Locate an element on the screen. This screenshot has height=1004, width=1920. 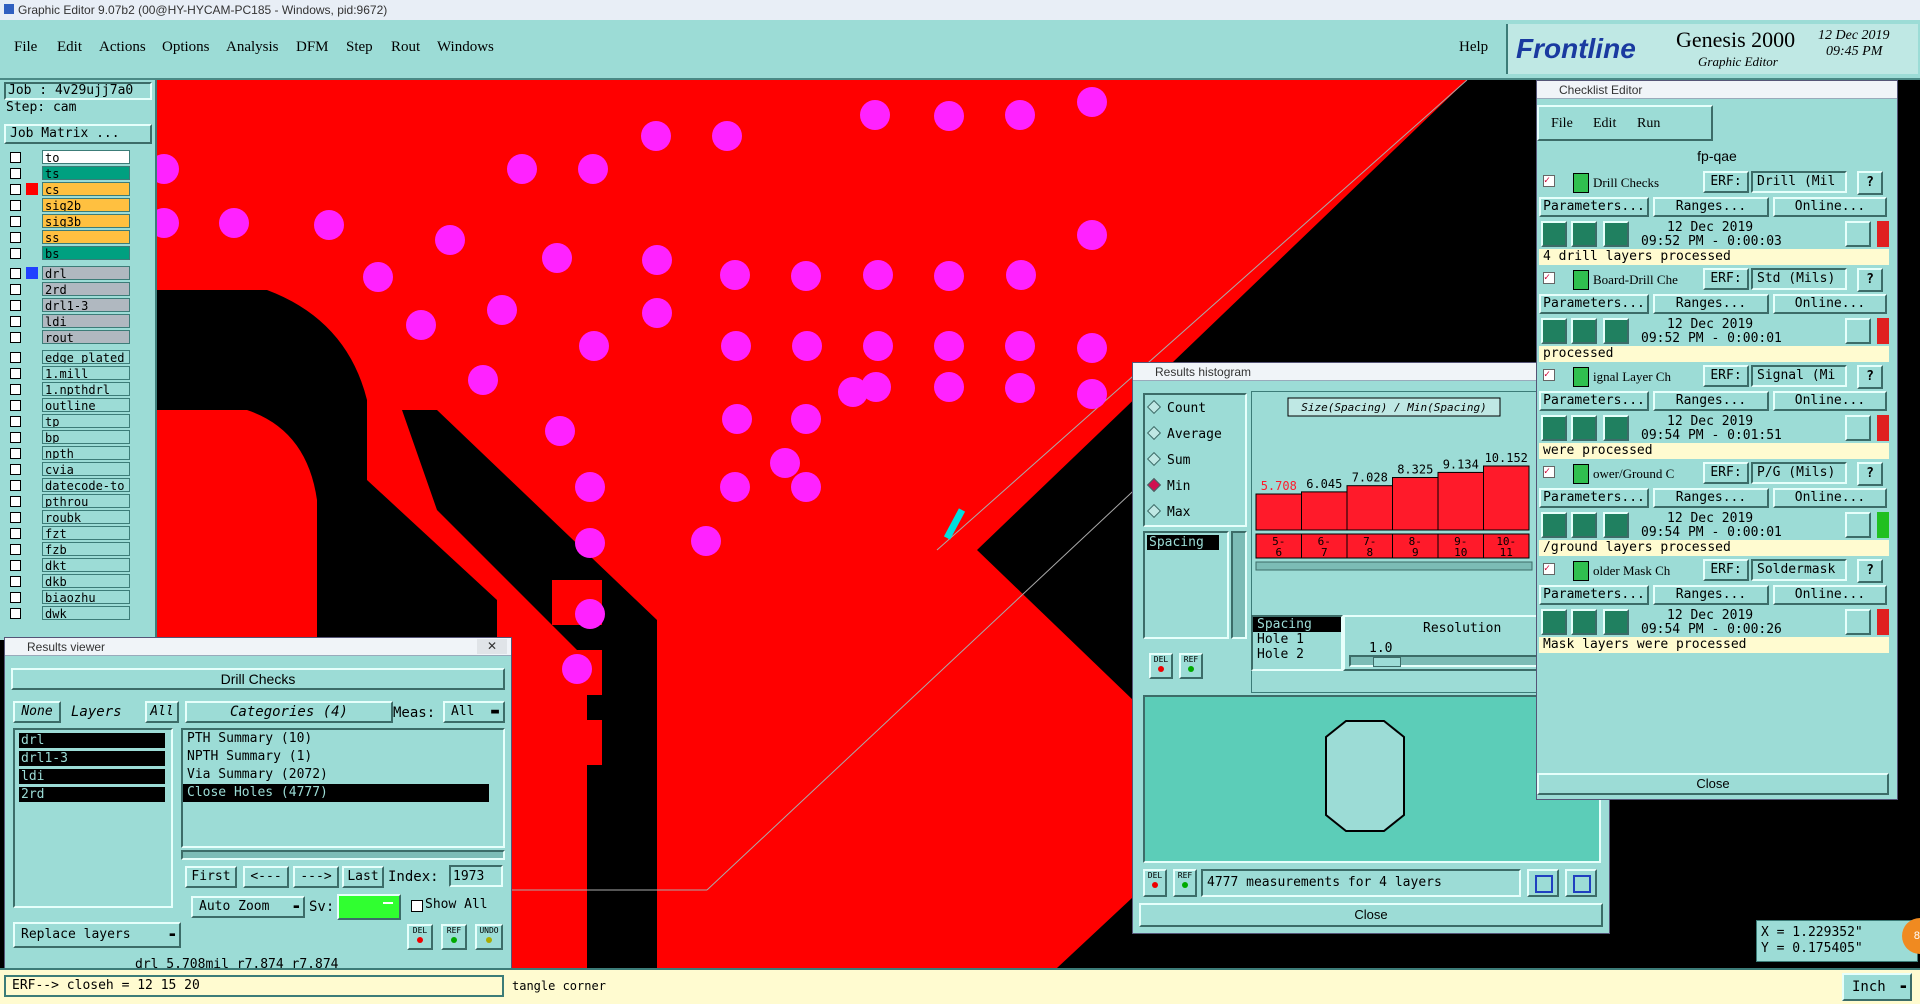
mode-option-max: Max is located at coordinates (1168, 513).